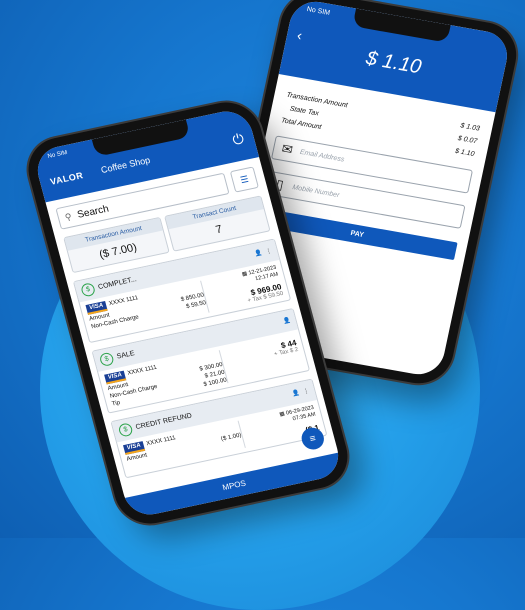 Image resolution: width=525 pixels, height=610 pixels. I want to click on envelope-icon: ✉, so click(287, 149).